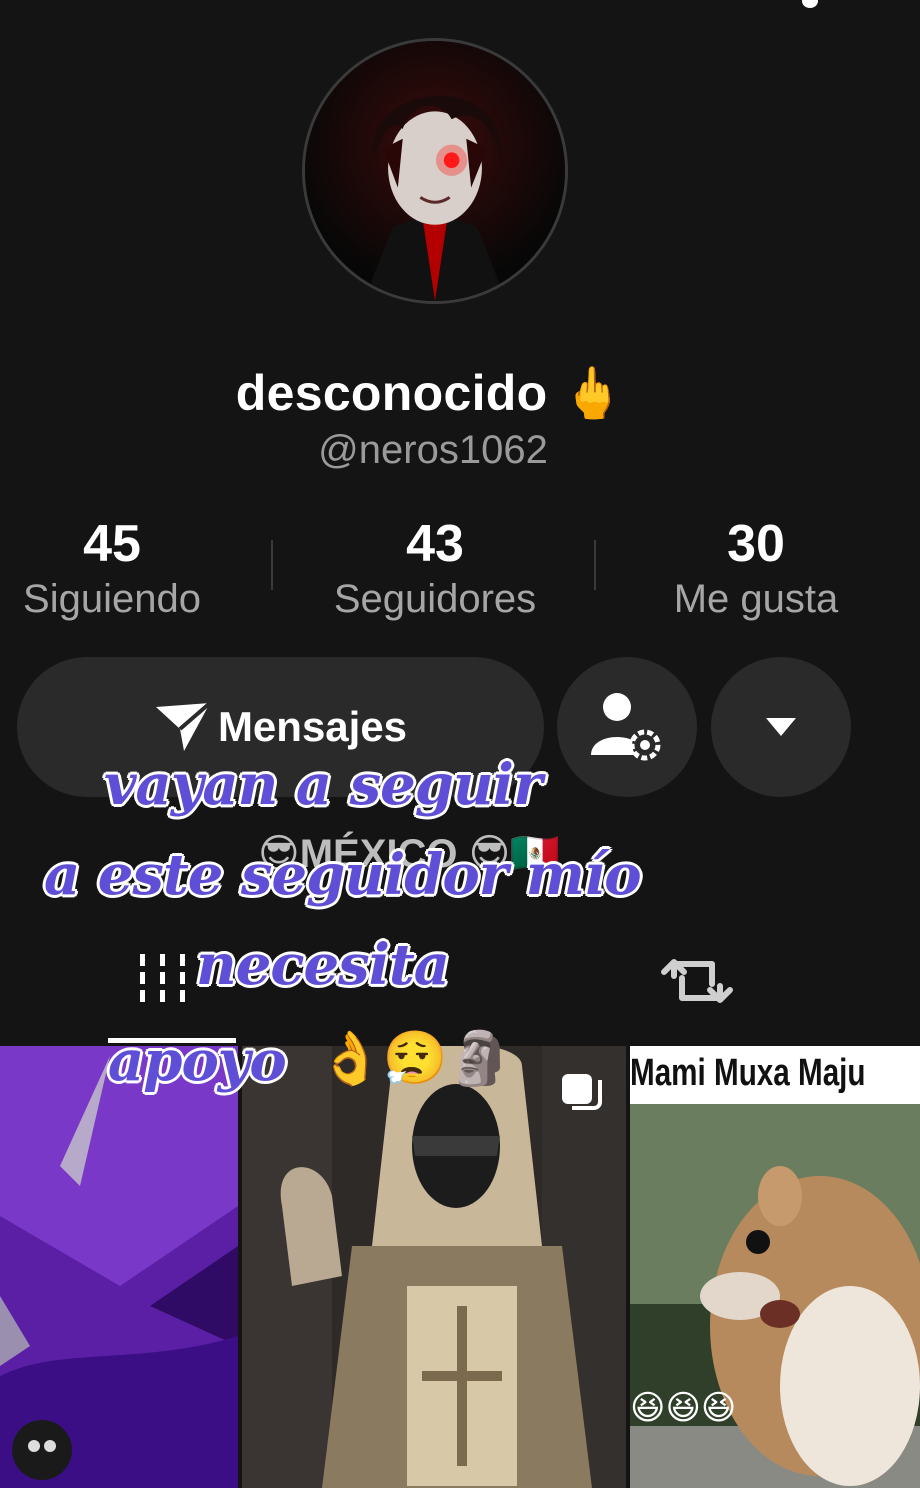  Describe the element at coordinates (343, 875) in the screenshot. I see `overlay-text-line: a este seguidor mío` at that location.